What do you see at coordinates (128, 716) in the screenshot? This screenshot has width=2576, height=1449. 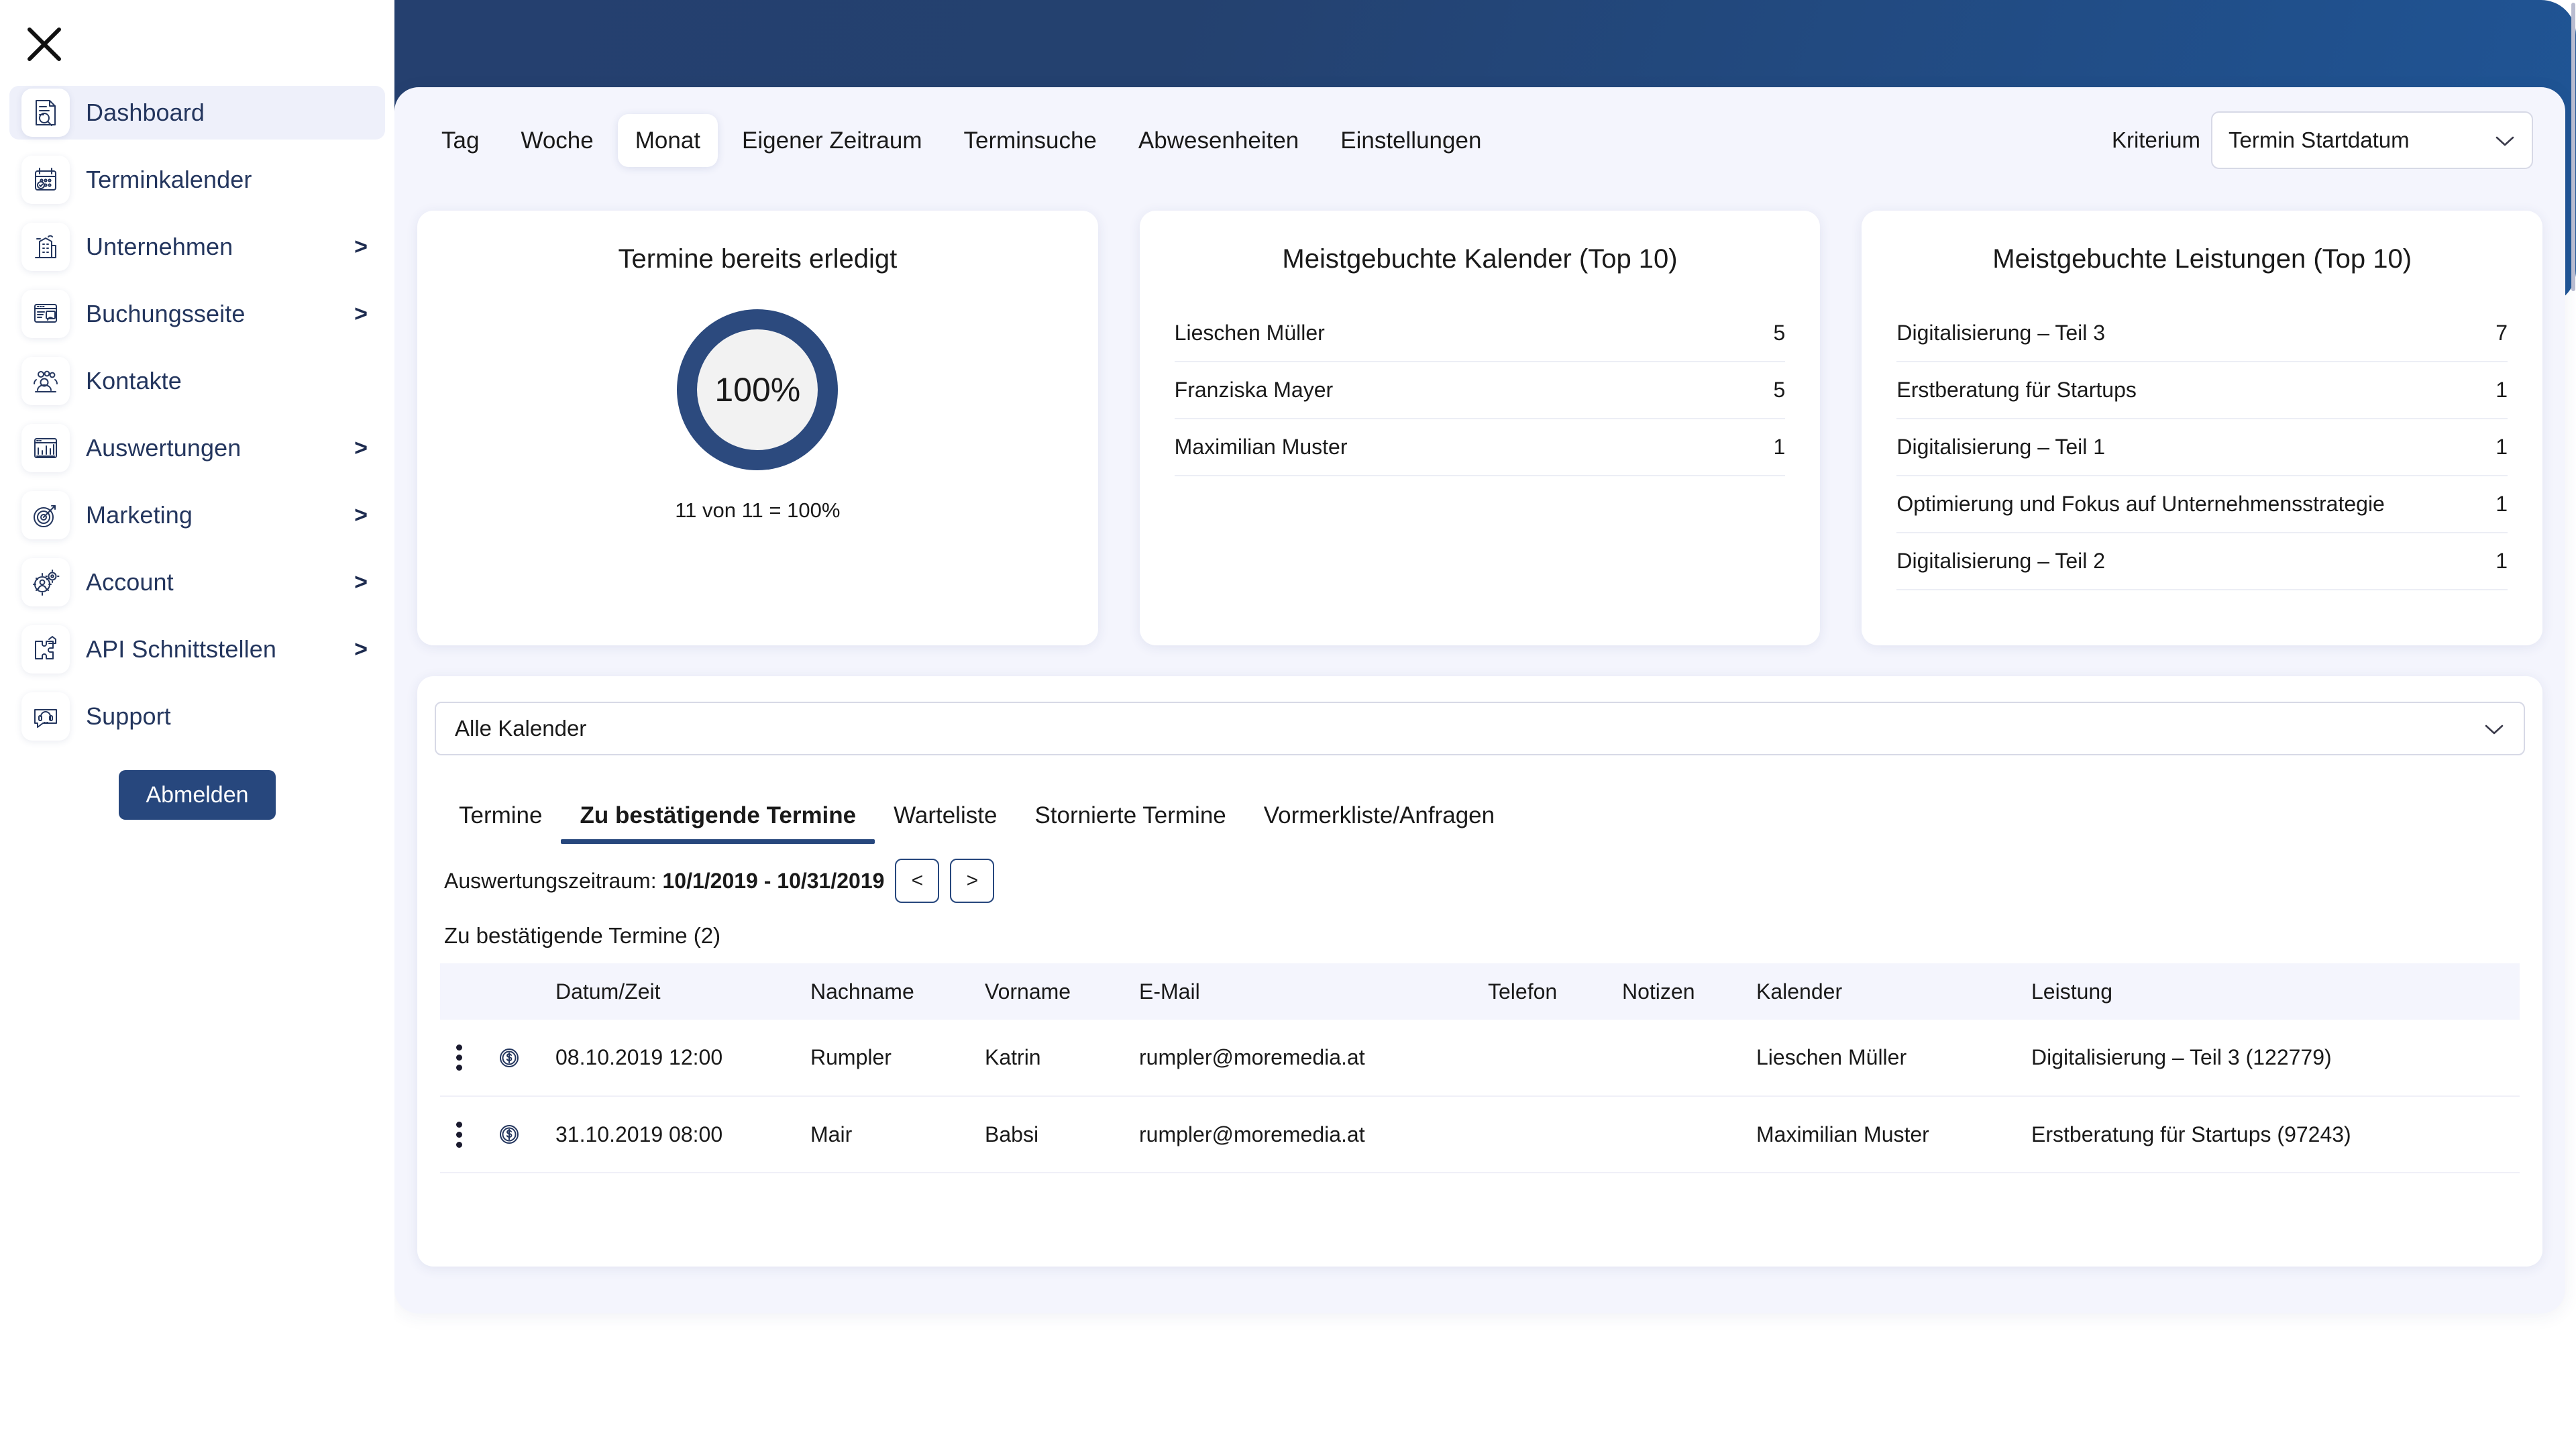 I see `sidebar-item-label: Support` at bounding box center [128, 716].